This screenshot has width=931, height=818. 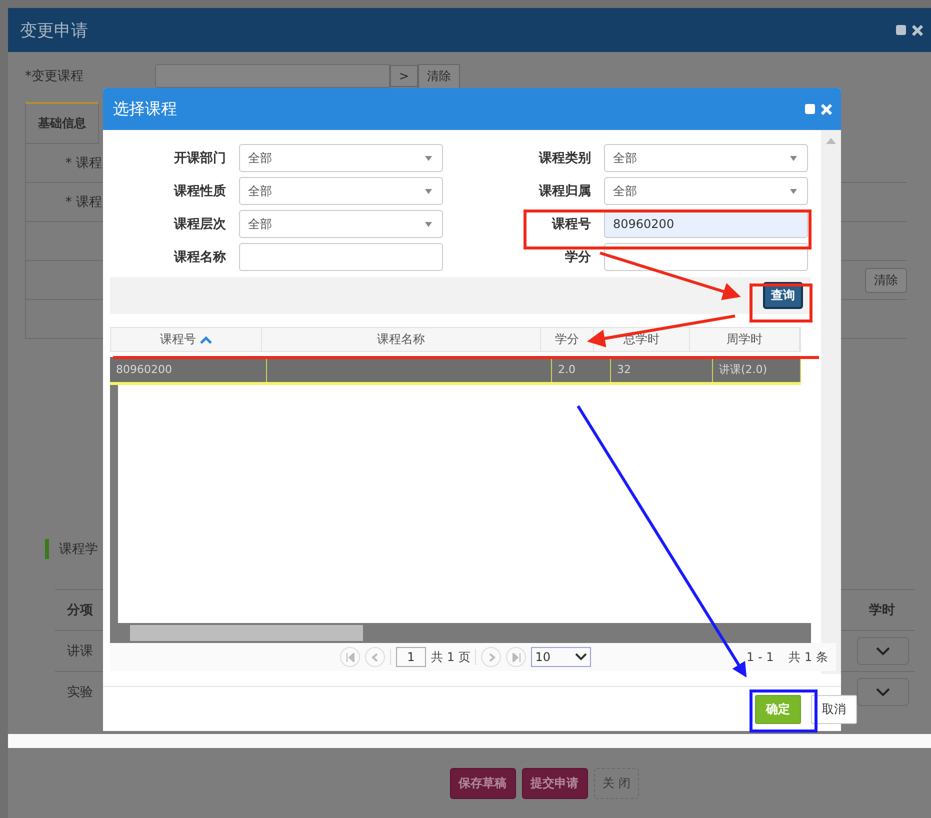 I want to click on field-label: 课程归属, so click(x=564, y=191).